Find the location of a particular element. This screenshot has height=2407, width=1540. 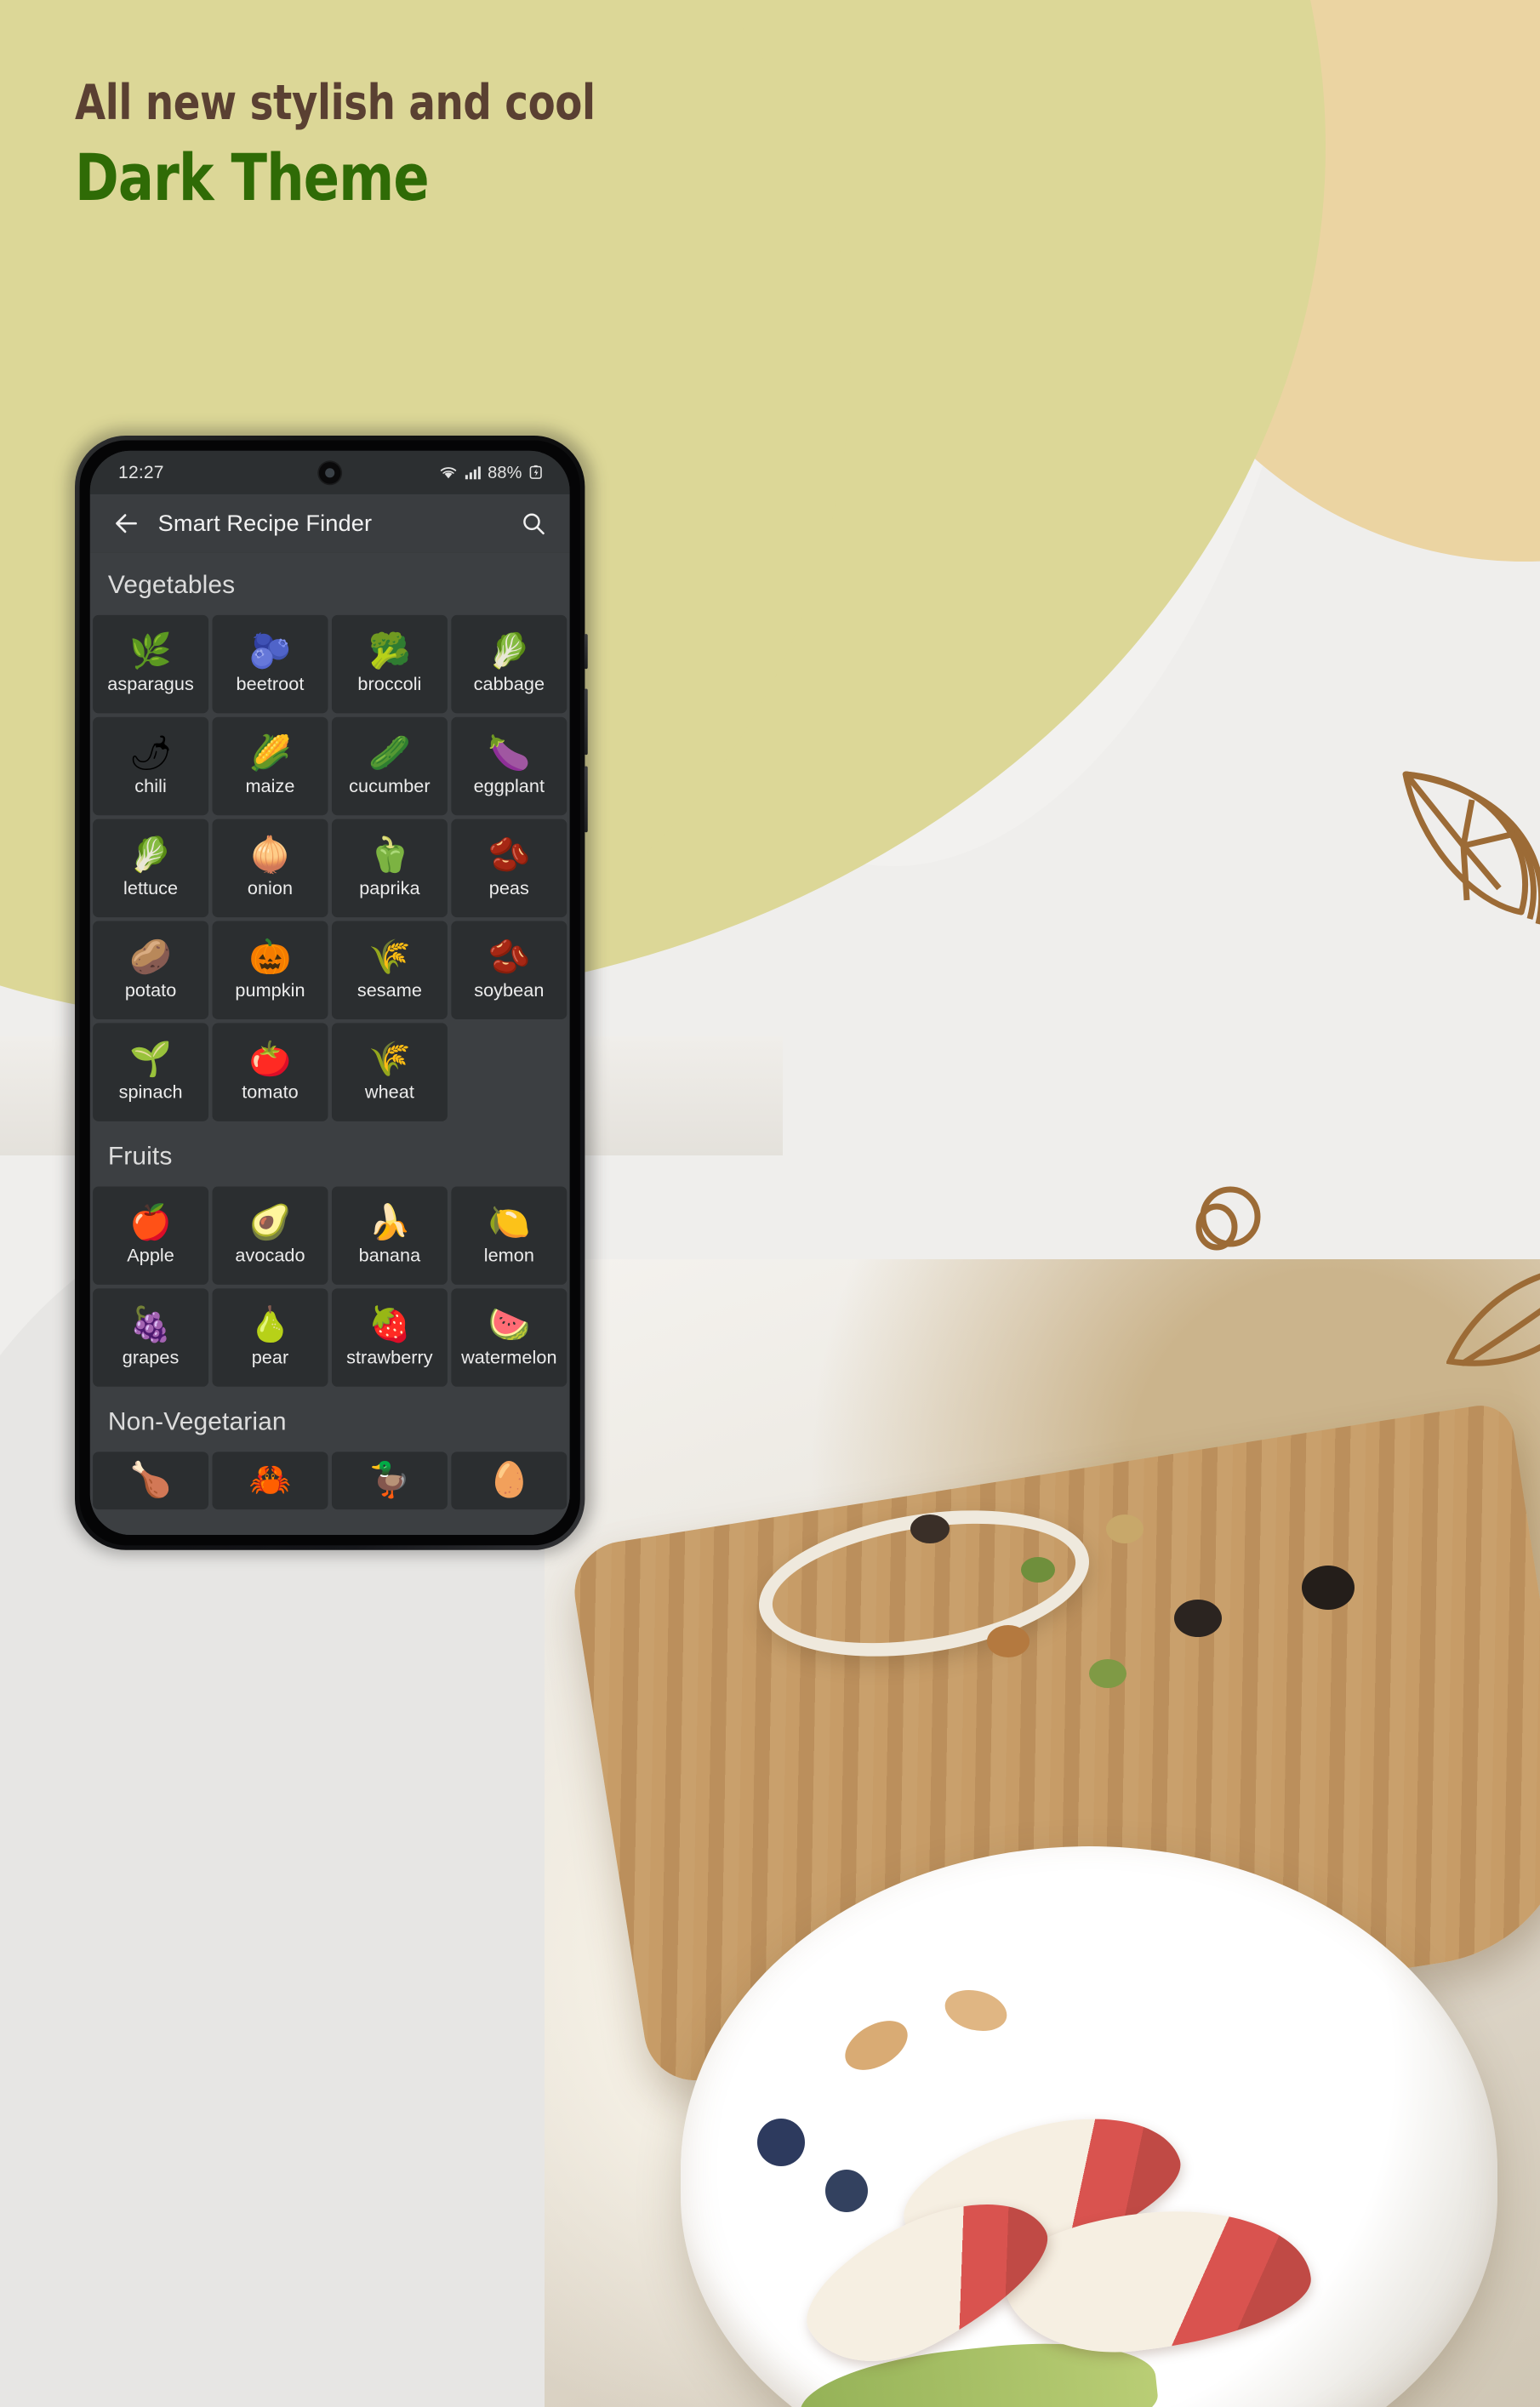

background-blob-tan is located at coordinates (1319, 281).